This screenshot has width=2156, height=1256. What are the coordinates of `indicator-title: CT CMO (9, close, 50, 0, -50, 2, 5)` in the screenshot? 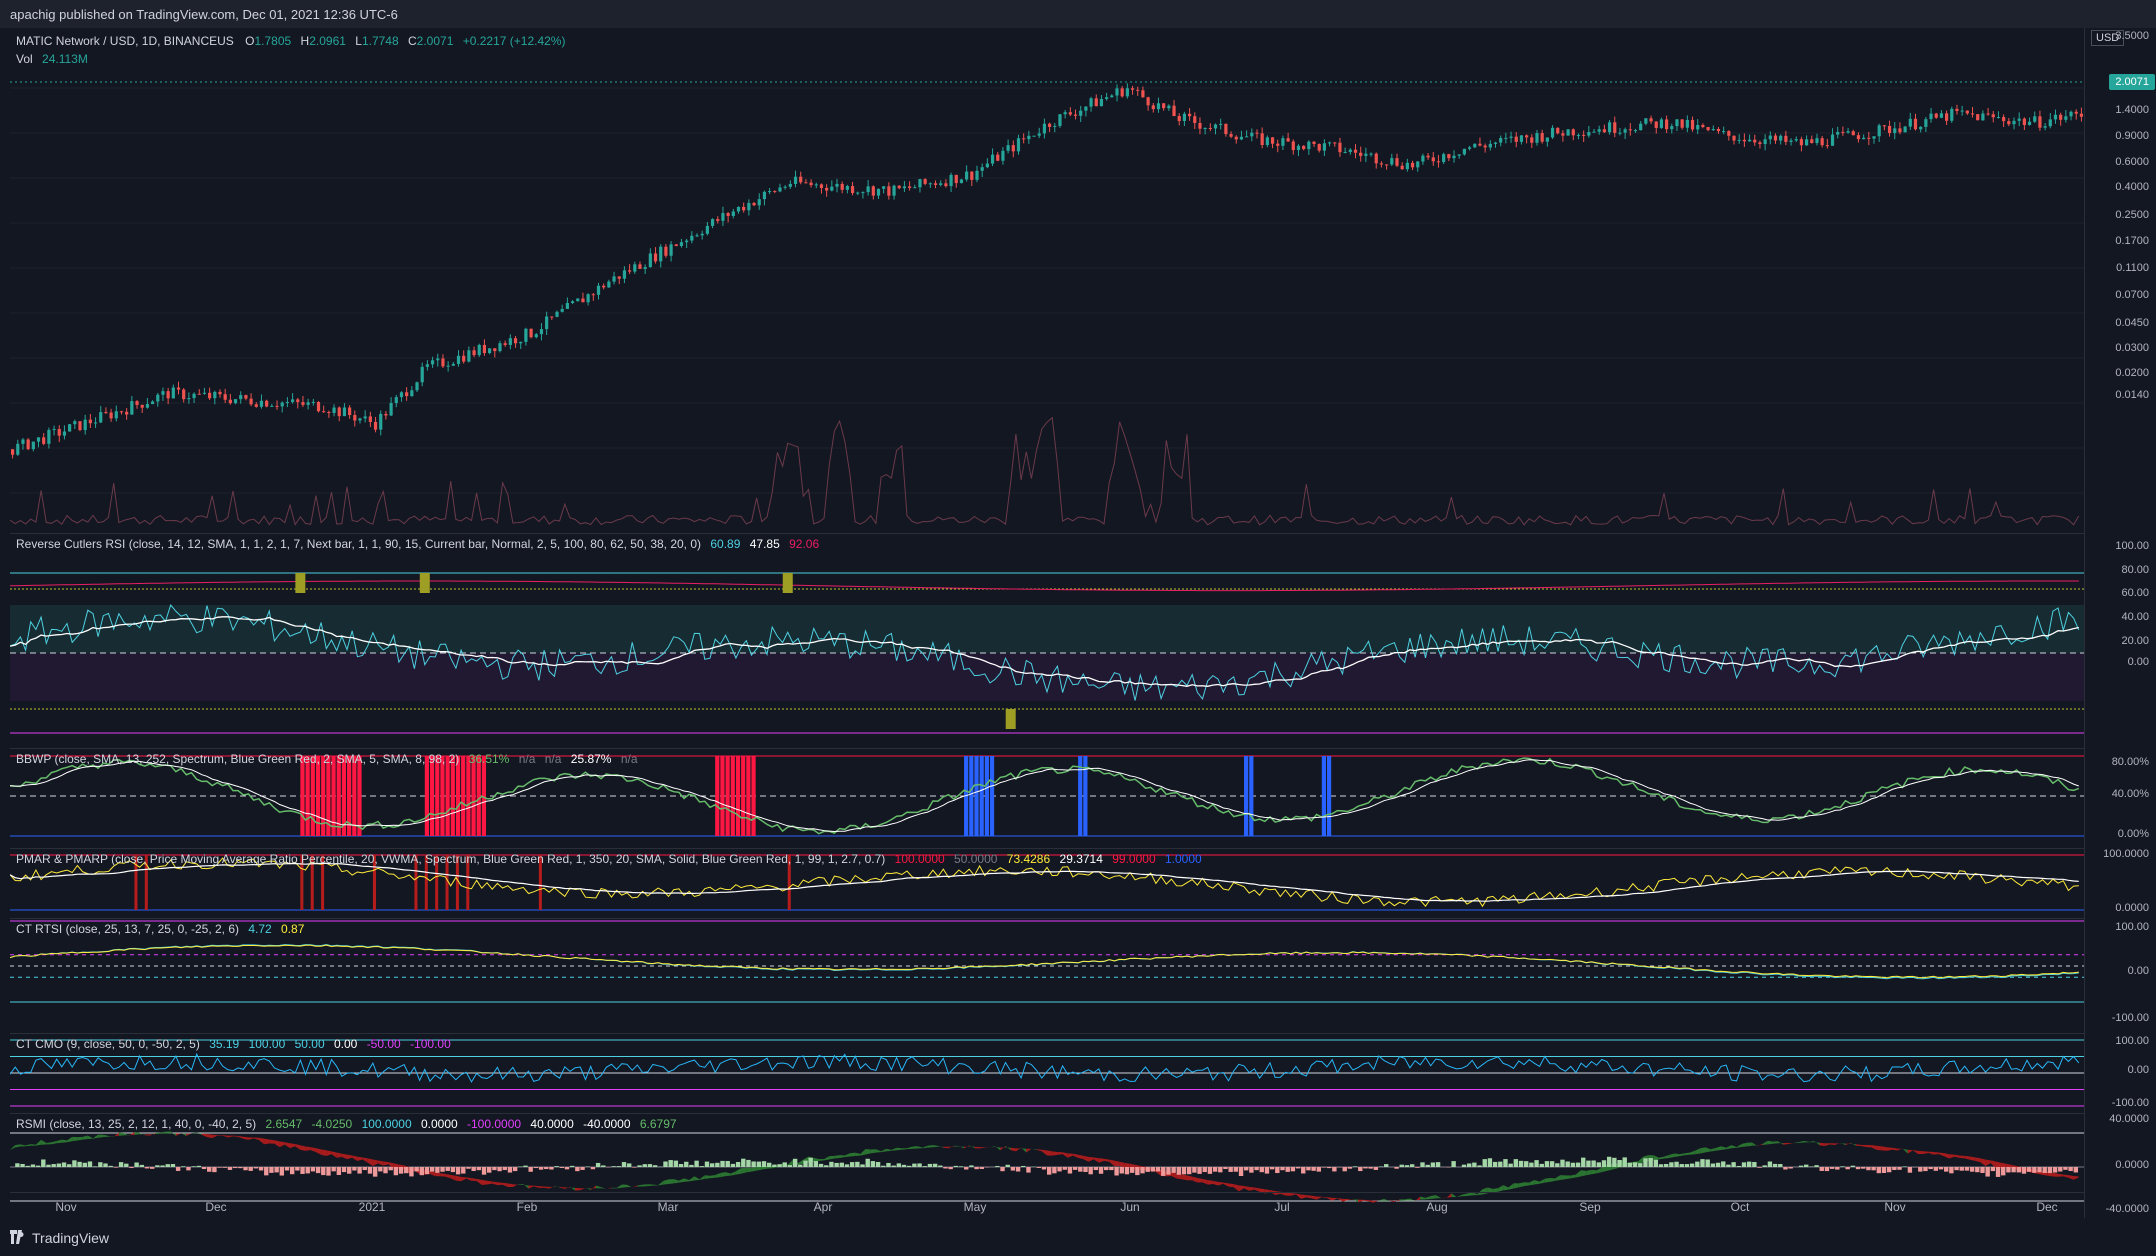 It's located at (108, 1044).